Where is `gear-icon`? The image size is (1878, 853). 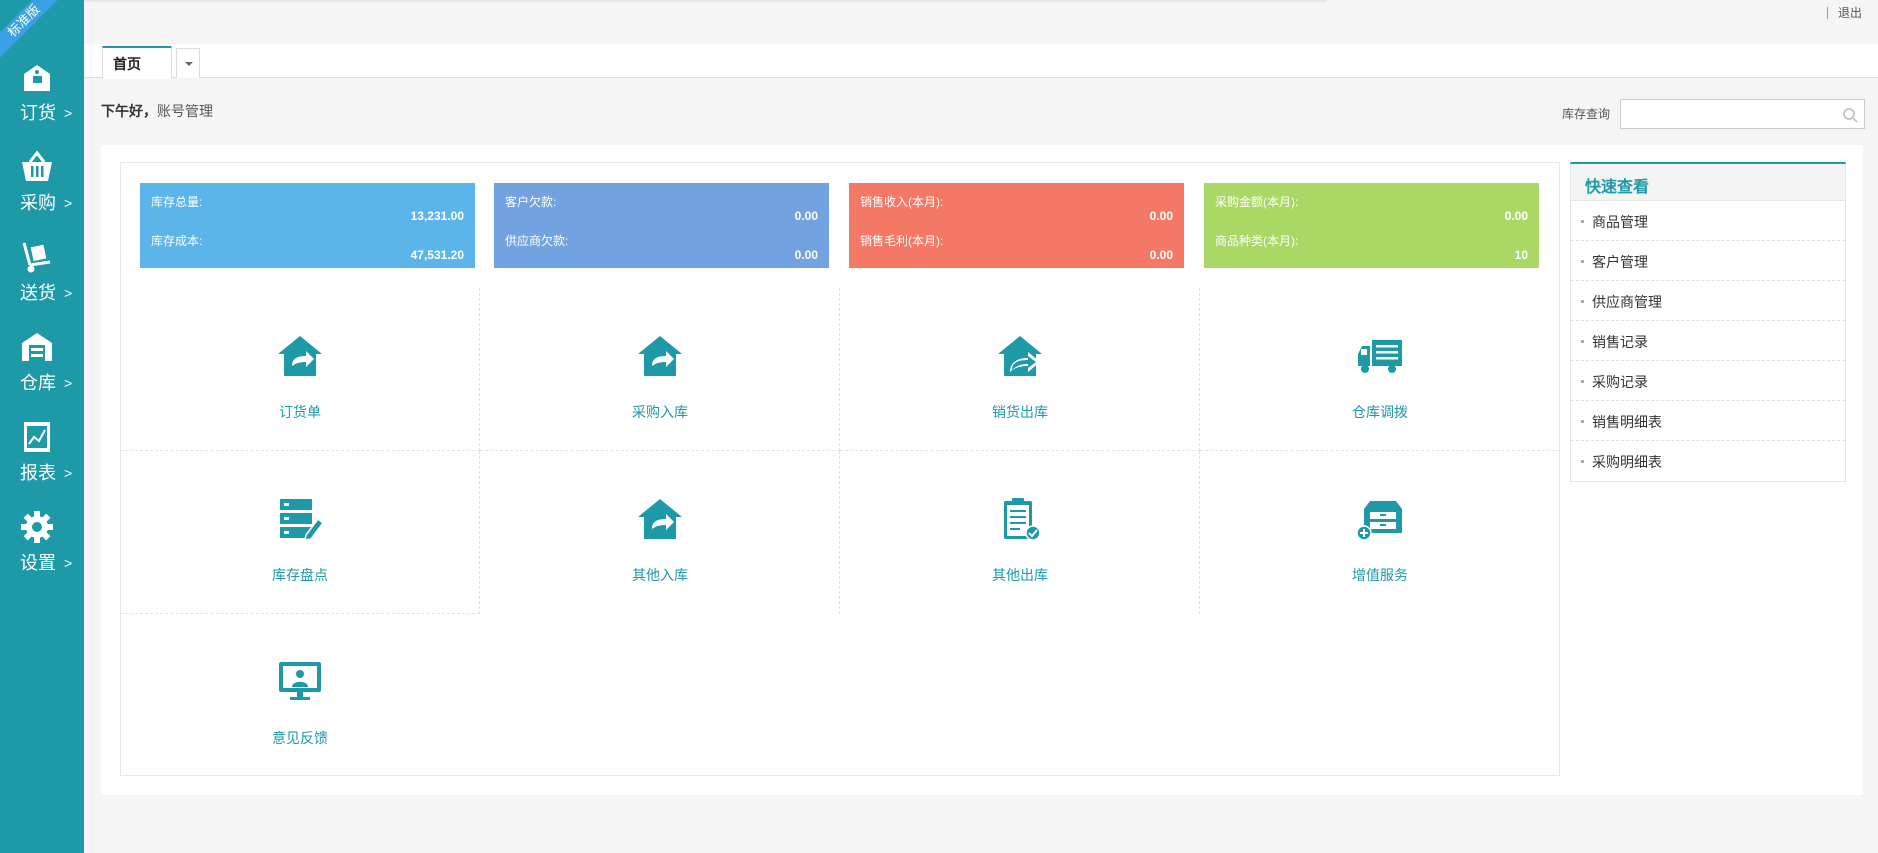
gear-icon is located at coordinates (37, 527).